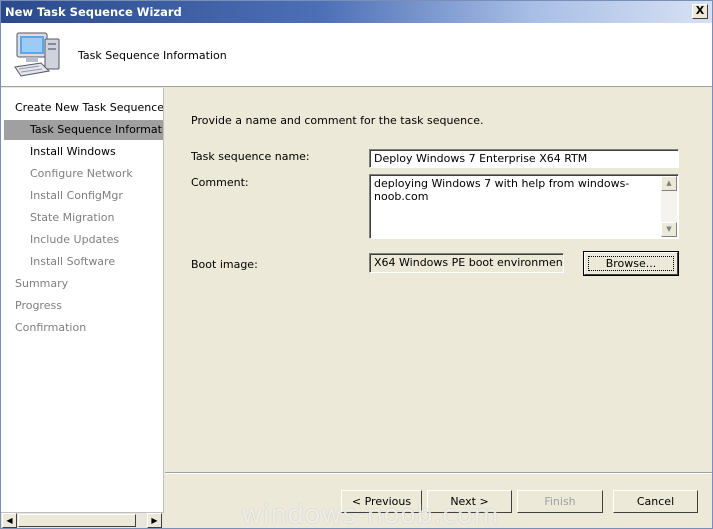  I want to click on boot-image-label: Boot image:, so click(224, 264).